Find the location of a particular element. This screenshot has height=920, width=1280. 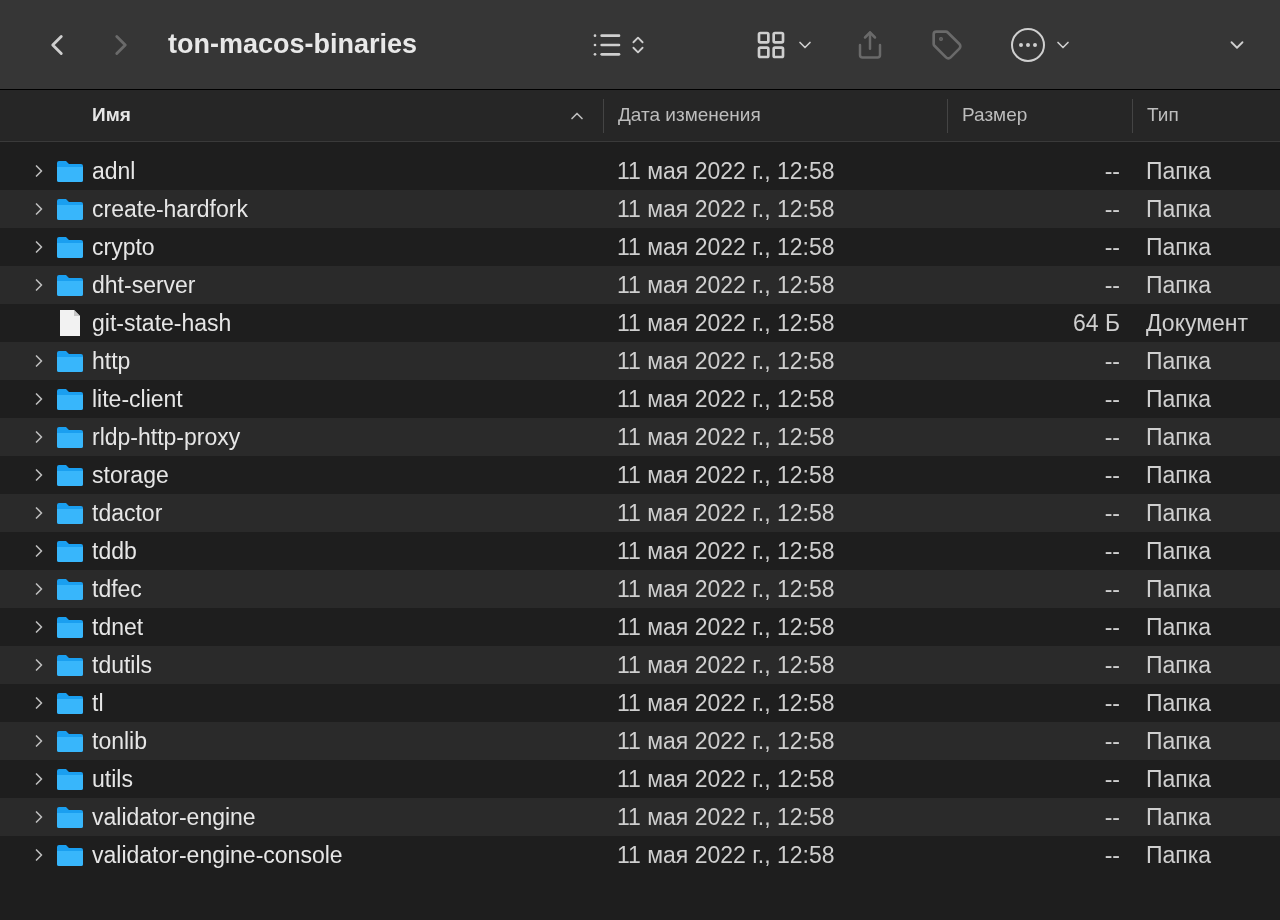

file-name: utils is located at coordinates (112, 779).